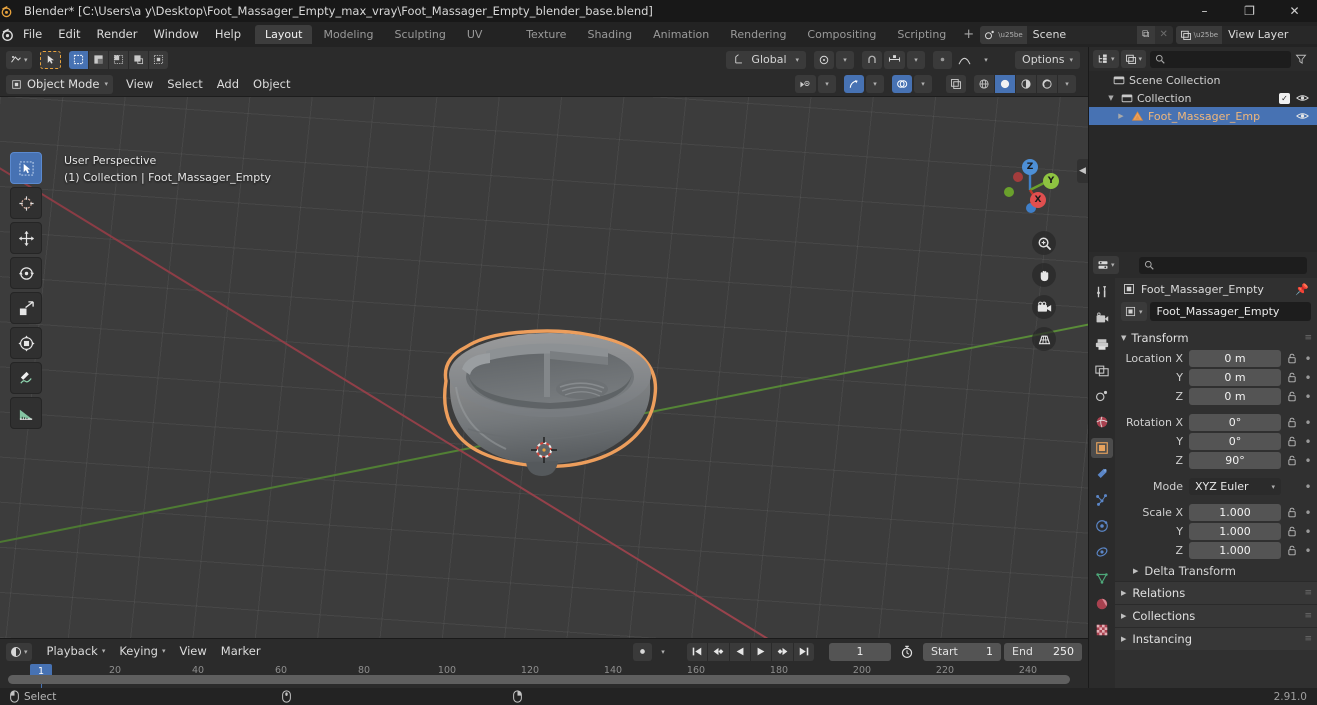 This screenshot has width=1317, height=705. I want to click on tool-measure-button, so click(26, 413).